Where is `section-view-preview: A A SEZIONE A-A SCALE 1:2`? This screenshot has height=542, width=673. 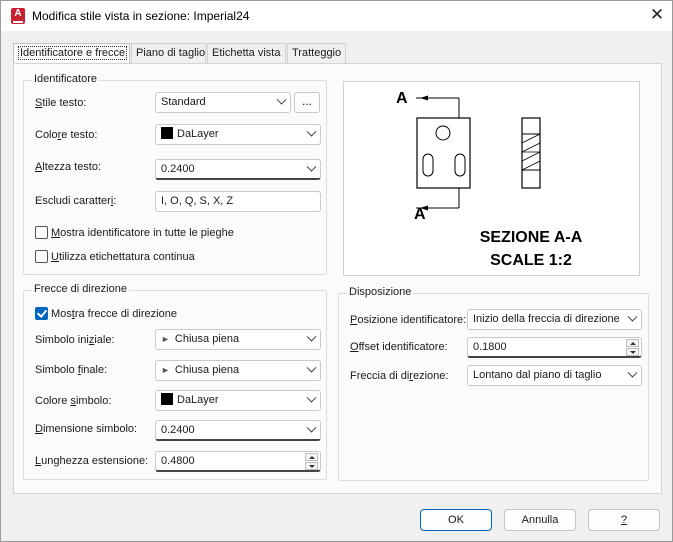
section-view-preview: A A SEZIONE A-A SCALE 1:2 is located at coordinates (489, 179).